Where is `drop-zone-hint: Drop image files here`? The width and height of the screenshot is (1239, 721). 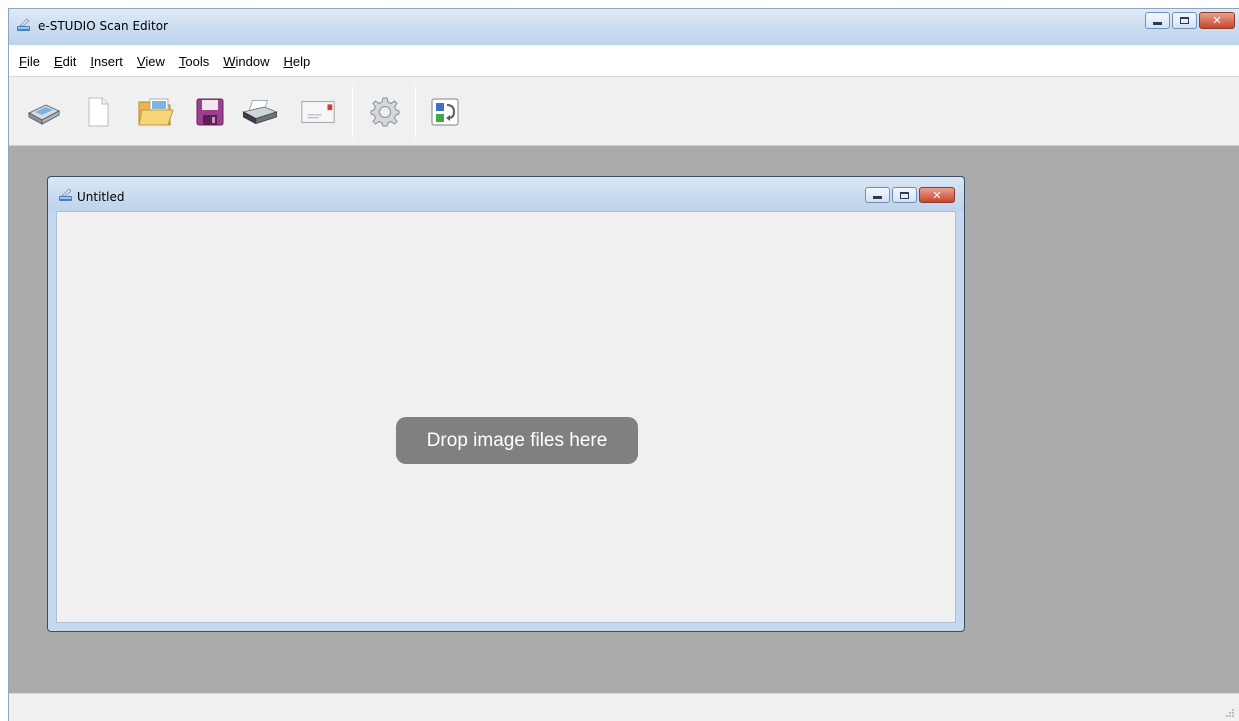
drop-zone-hint: Drop image files here is located at coordinates (517, 440).